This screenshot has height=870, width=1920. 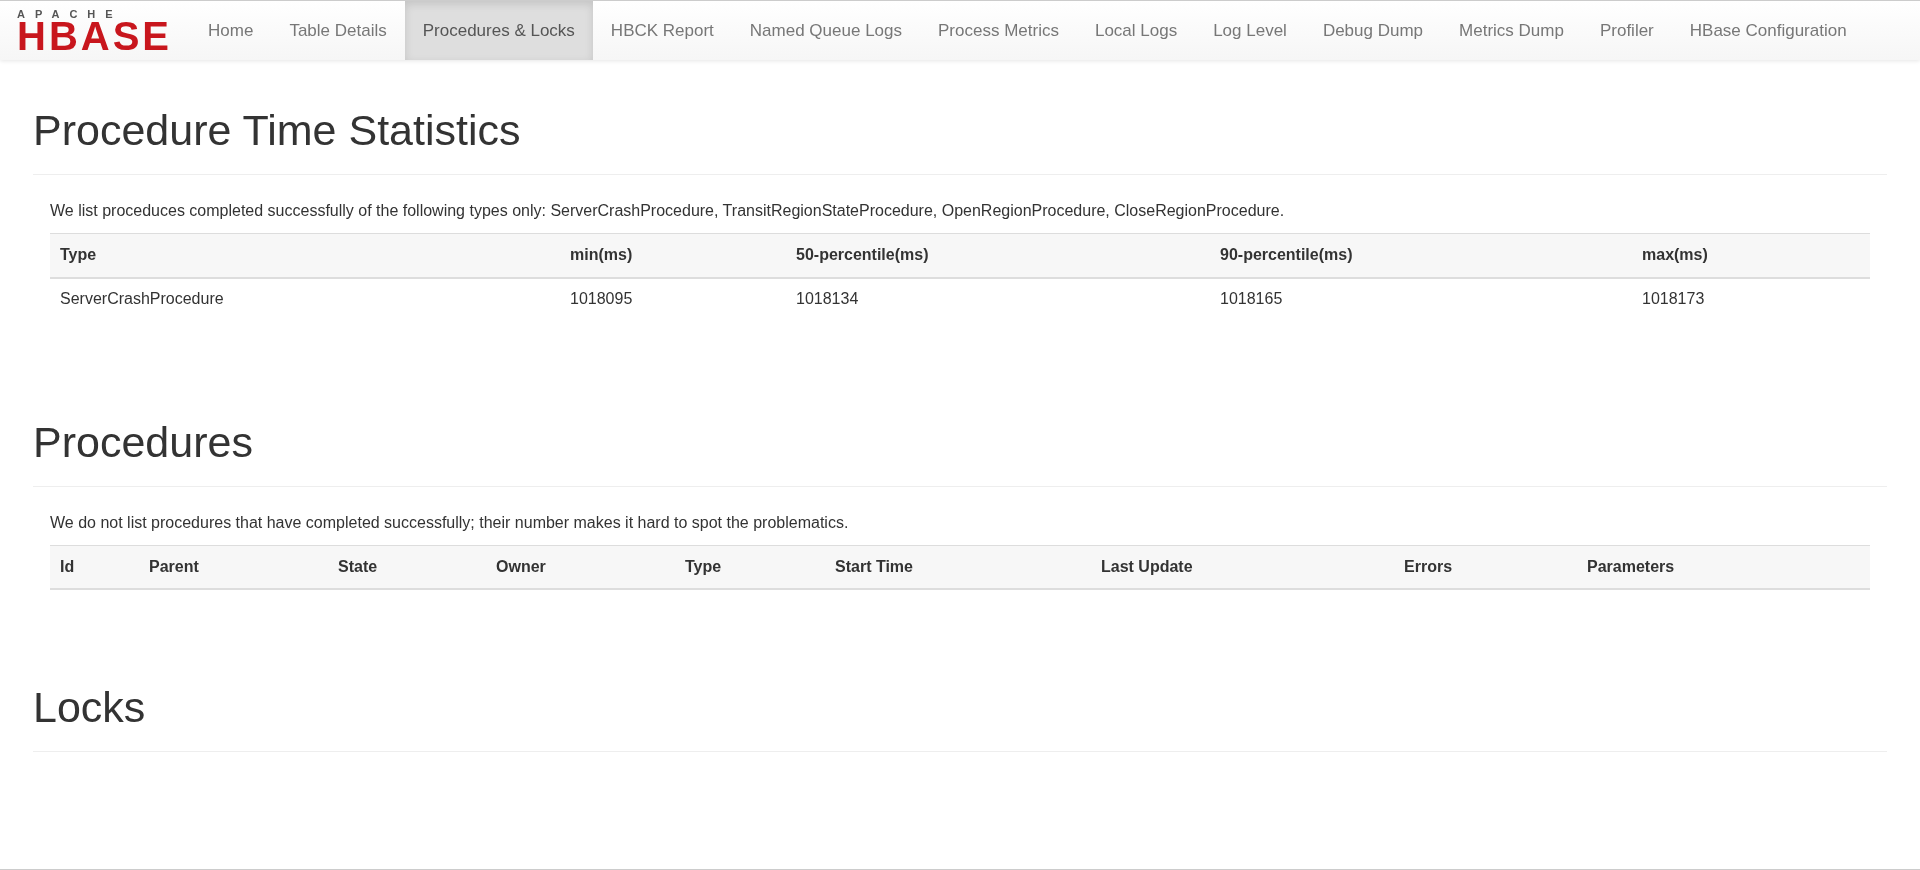 I want to click on column-header: Last Update, so click(x=1242, y=567).